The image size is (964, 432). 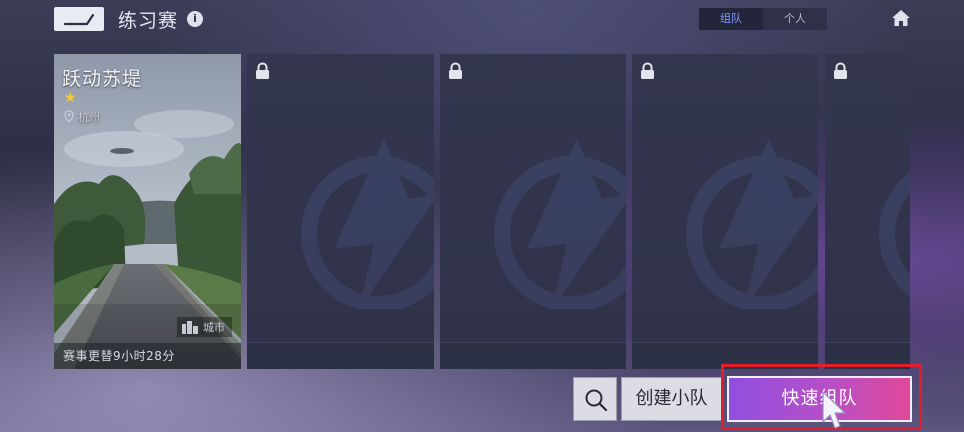 I want to click on info-icon: i, so click(x=195, y=19).